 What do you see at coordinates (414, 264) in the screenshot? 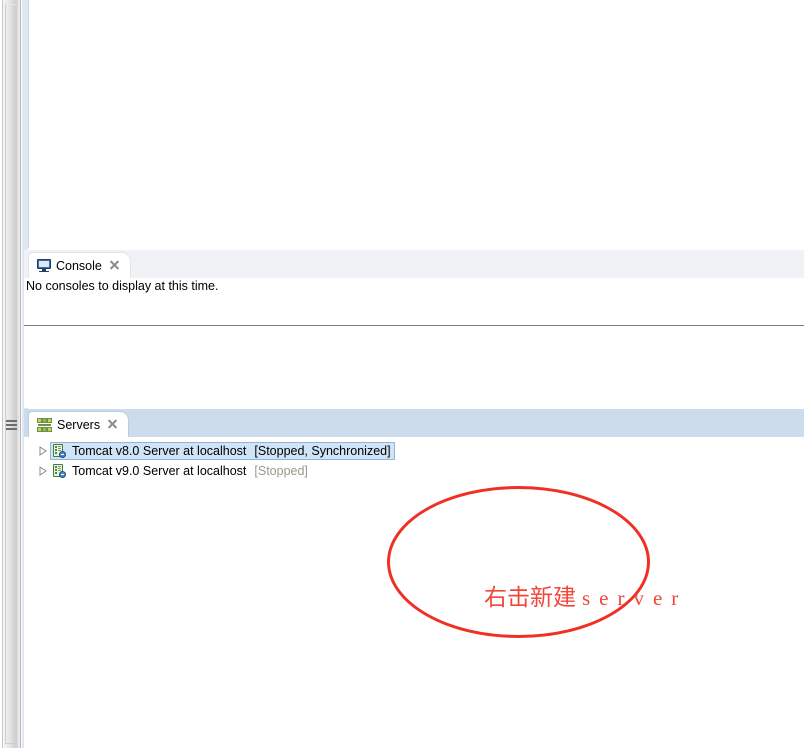
I see `console-tab-bar: Console` at bounding box center [414, 264].